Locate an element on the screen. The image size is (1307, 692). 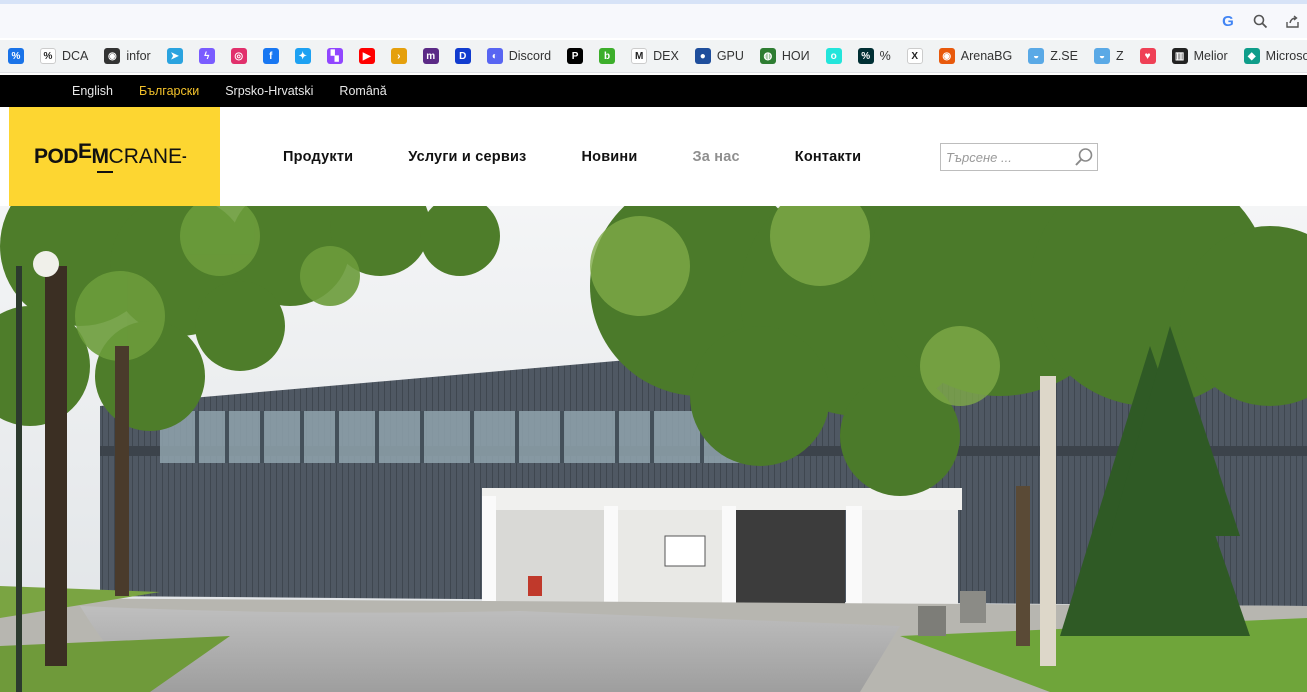
logo-wordmark: PODEMCRANE- is located at coordinates (110, 154).